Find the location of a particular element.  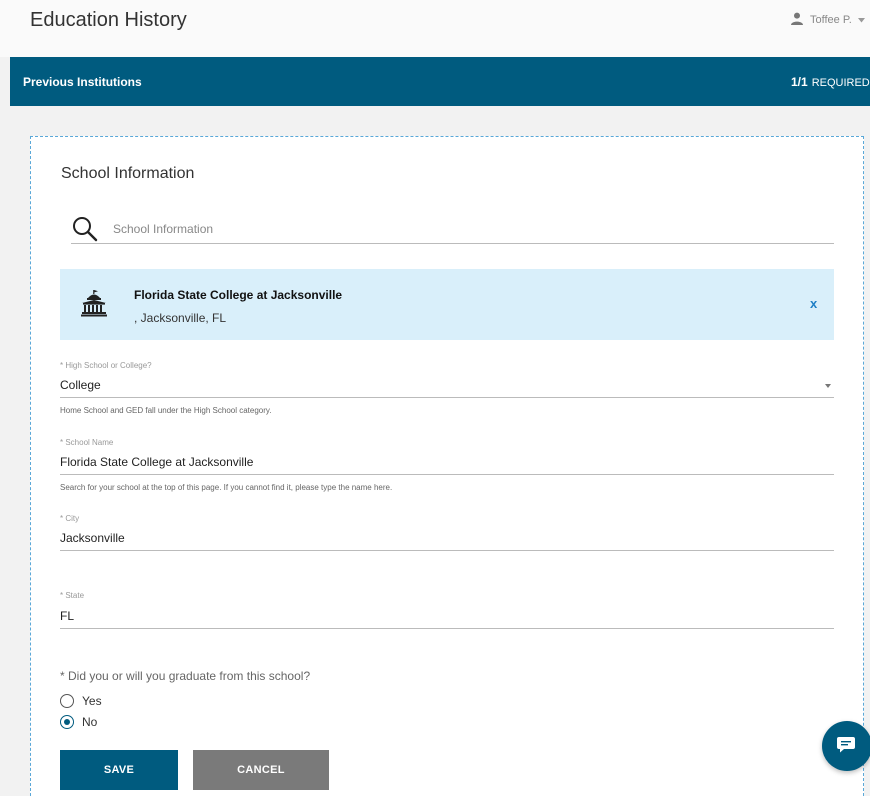

user-menu: Toffee P. is located at coordinates (827, 20).